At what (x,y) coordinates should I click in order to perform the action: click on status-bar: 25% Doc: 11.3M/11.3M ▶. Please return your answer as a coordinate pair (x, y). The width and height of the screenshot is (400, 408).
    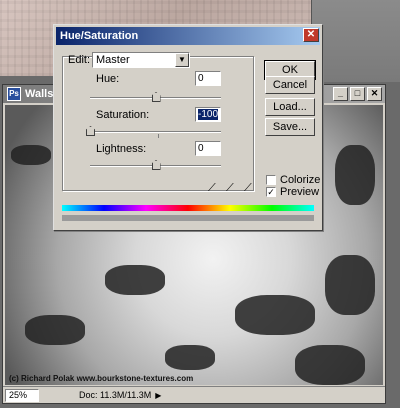
    Looking at the image, I should click on (194, 394).